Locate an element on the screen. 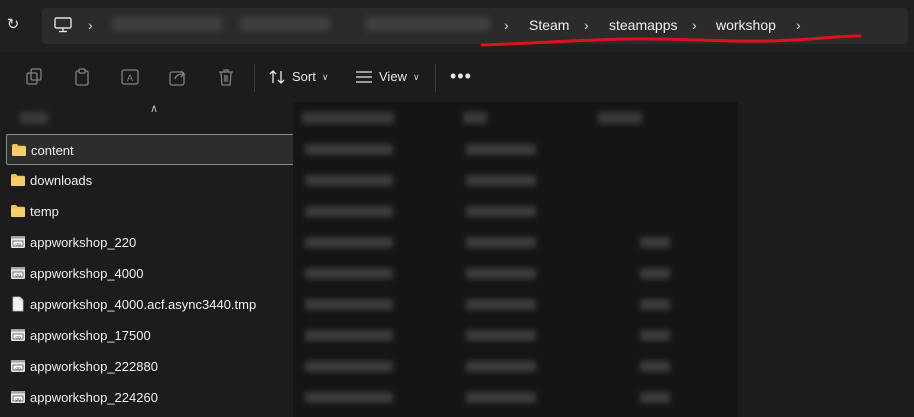 The image size is (914, 417). file-name: appworkshop_17500 is located at coordinates (90, 335).